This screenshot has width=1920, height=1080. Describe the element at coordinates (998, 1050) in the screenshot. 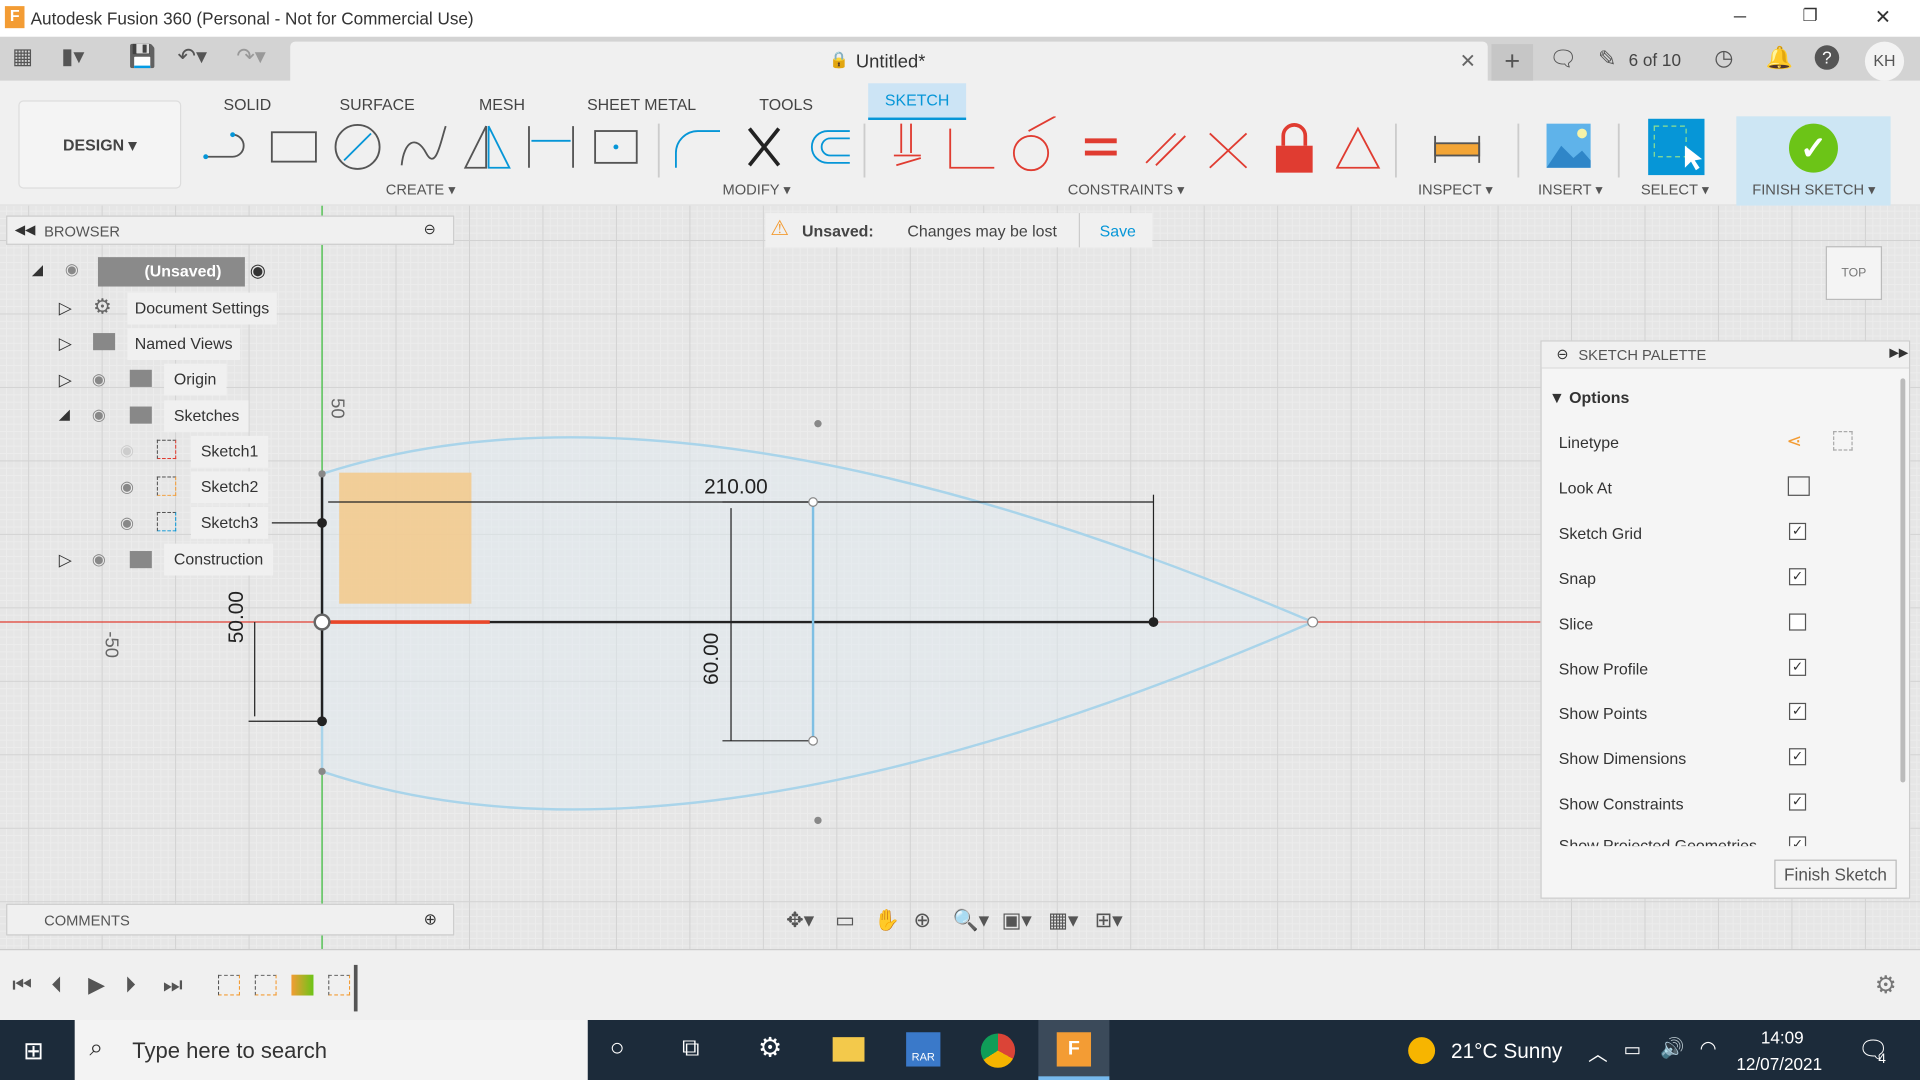

I see `chrome-icon` at that location.